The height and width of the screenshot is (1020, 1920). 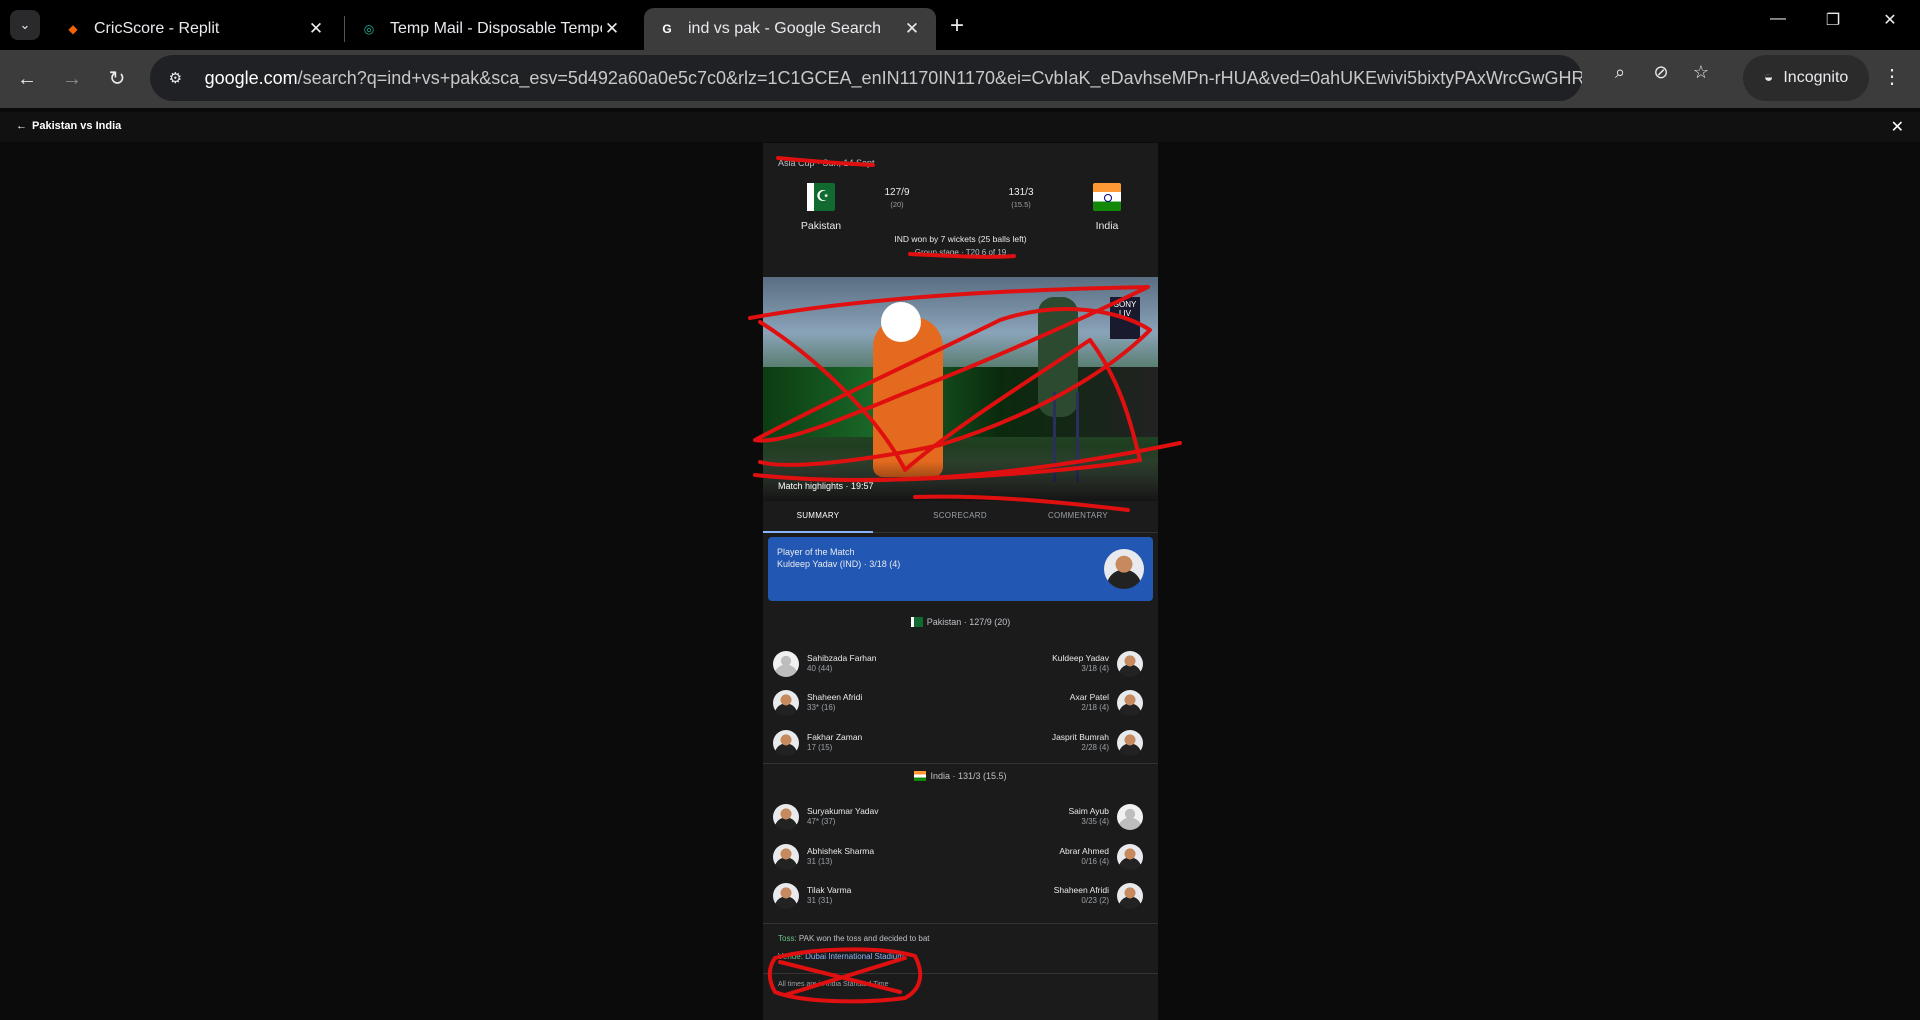 What do you see at coordinates (960, 252) in the screenshot?
I see `match-stage: Group stage · T20 6 of 19` at bounding box center [960, 252].